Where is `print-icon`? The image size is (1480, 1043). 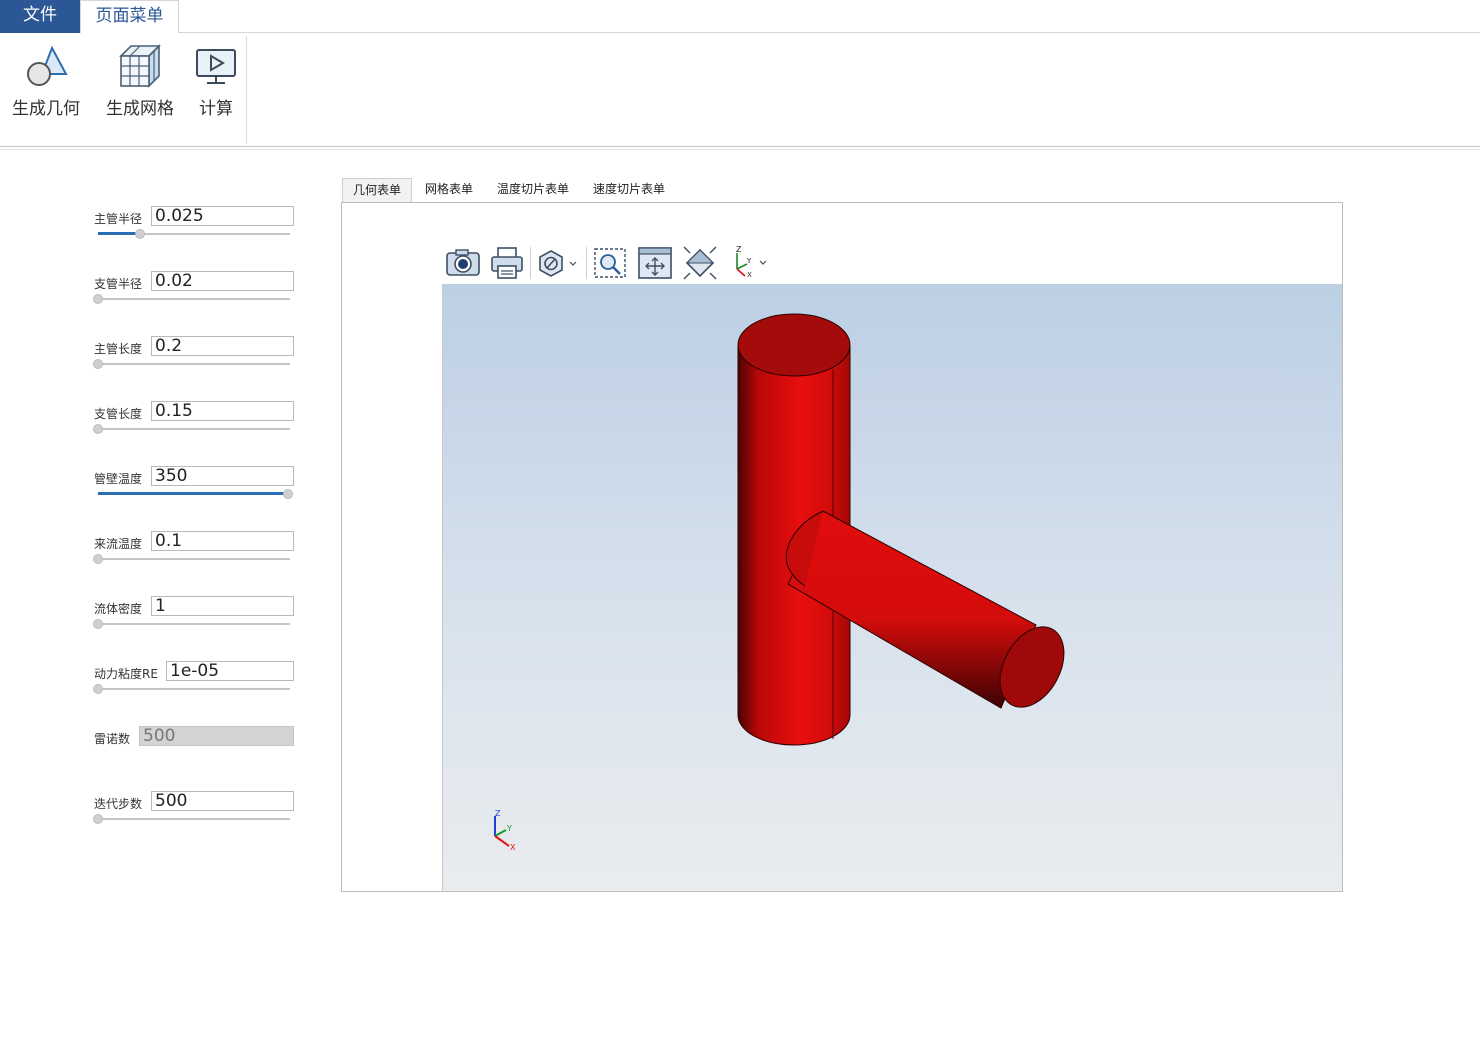 print-icon is located at coordinates (507, 263).